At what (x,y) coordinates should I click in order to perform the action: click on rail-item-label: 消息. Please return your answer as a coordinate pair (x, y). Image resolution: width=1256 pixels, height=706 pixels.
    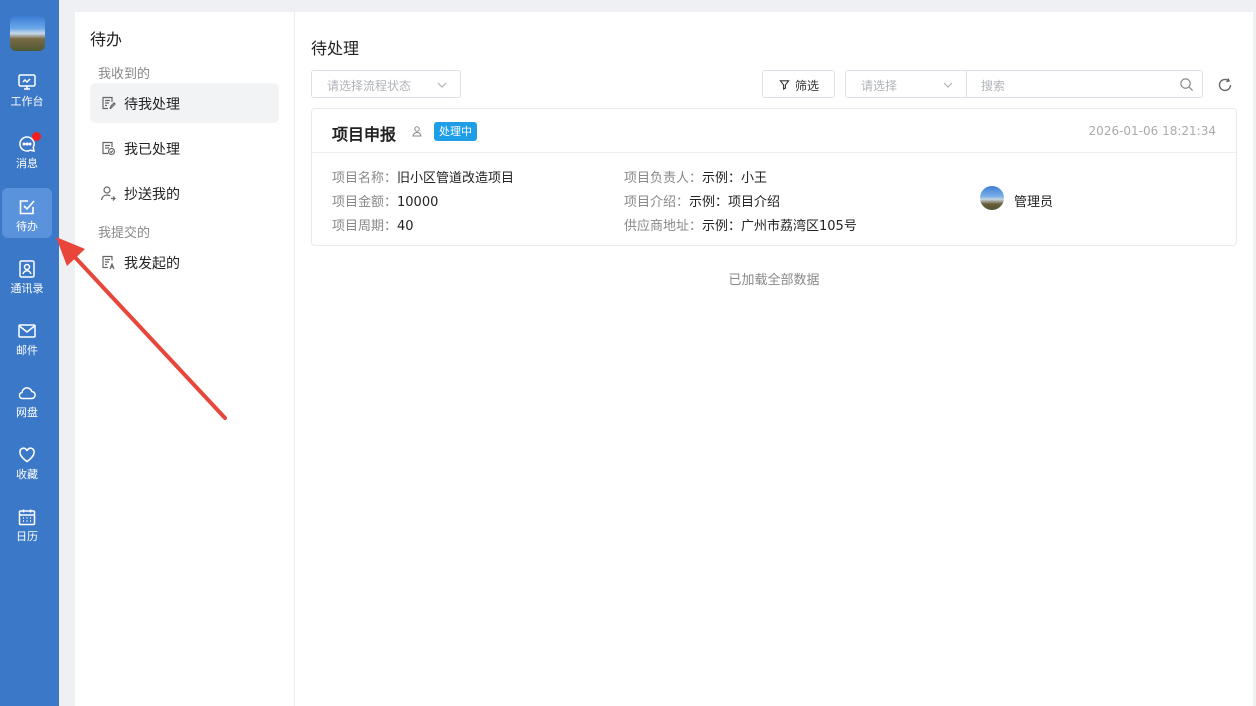
    Looking at the image, I should click on (27, 163).